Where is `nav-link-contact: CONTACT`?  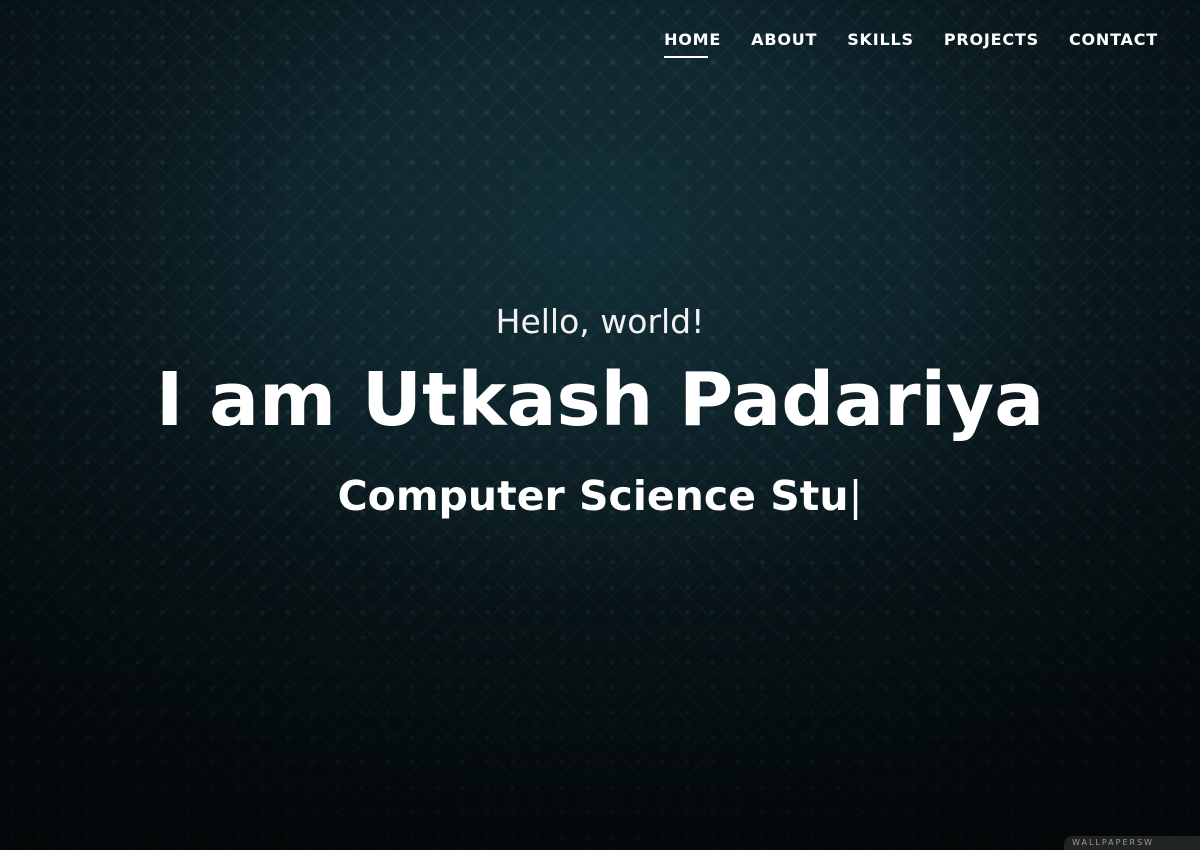
nav-link-contact: CONTACT is located at coordinates (1113, 43).